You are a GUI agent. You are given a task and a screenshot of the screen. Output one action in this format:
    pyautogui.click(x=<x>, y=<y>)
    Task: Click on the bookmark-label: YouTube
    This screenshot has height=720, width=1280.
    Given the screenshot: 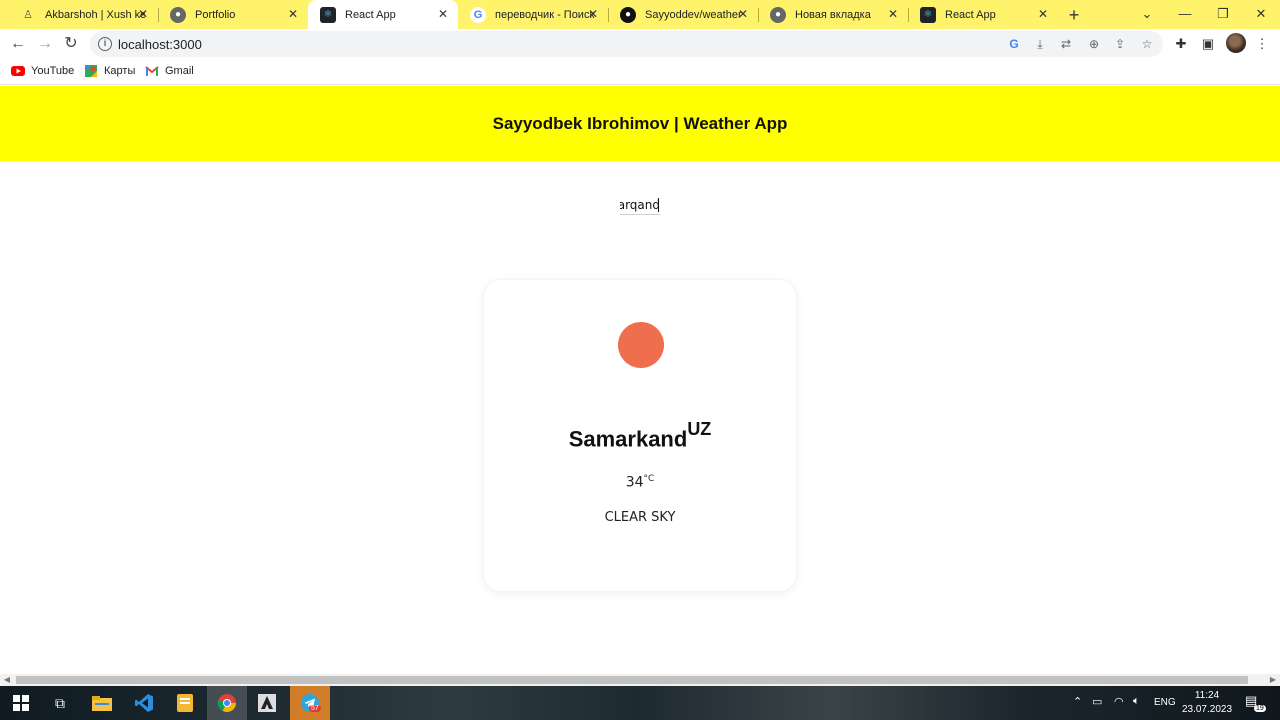 What is the action you would take?
    pyautogui.click(x=53, y=71)
    